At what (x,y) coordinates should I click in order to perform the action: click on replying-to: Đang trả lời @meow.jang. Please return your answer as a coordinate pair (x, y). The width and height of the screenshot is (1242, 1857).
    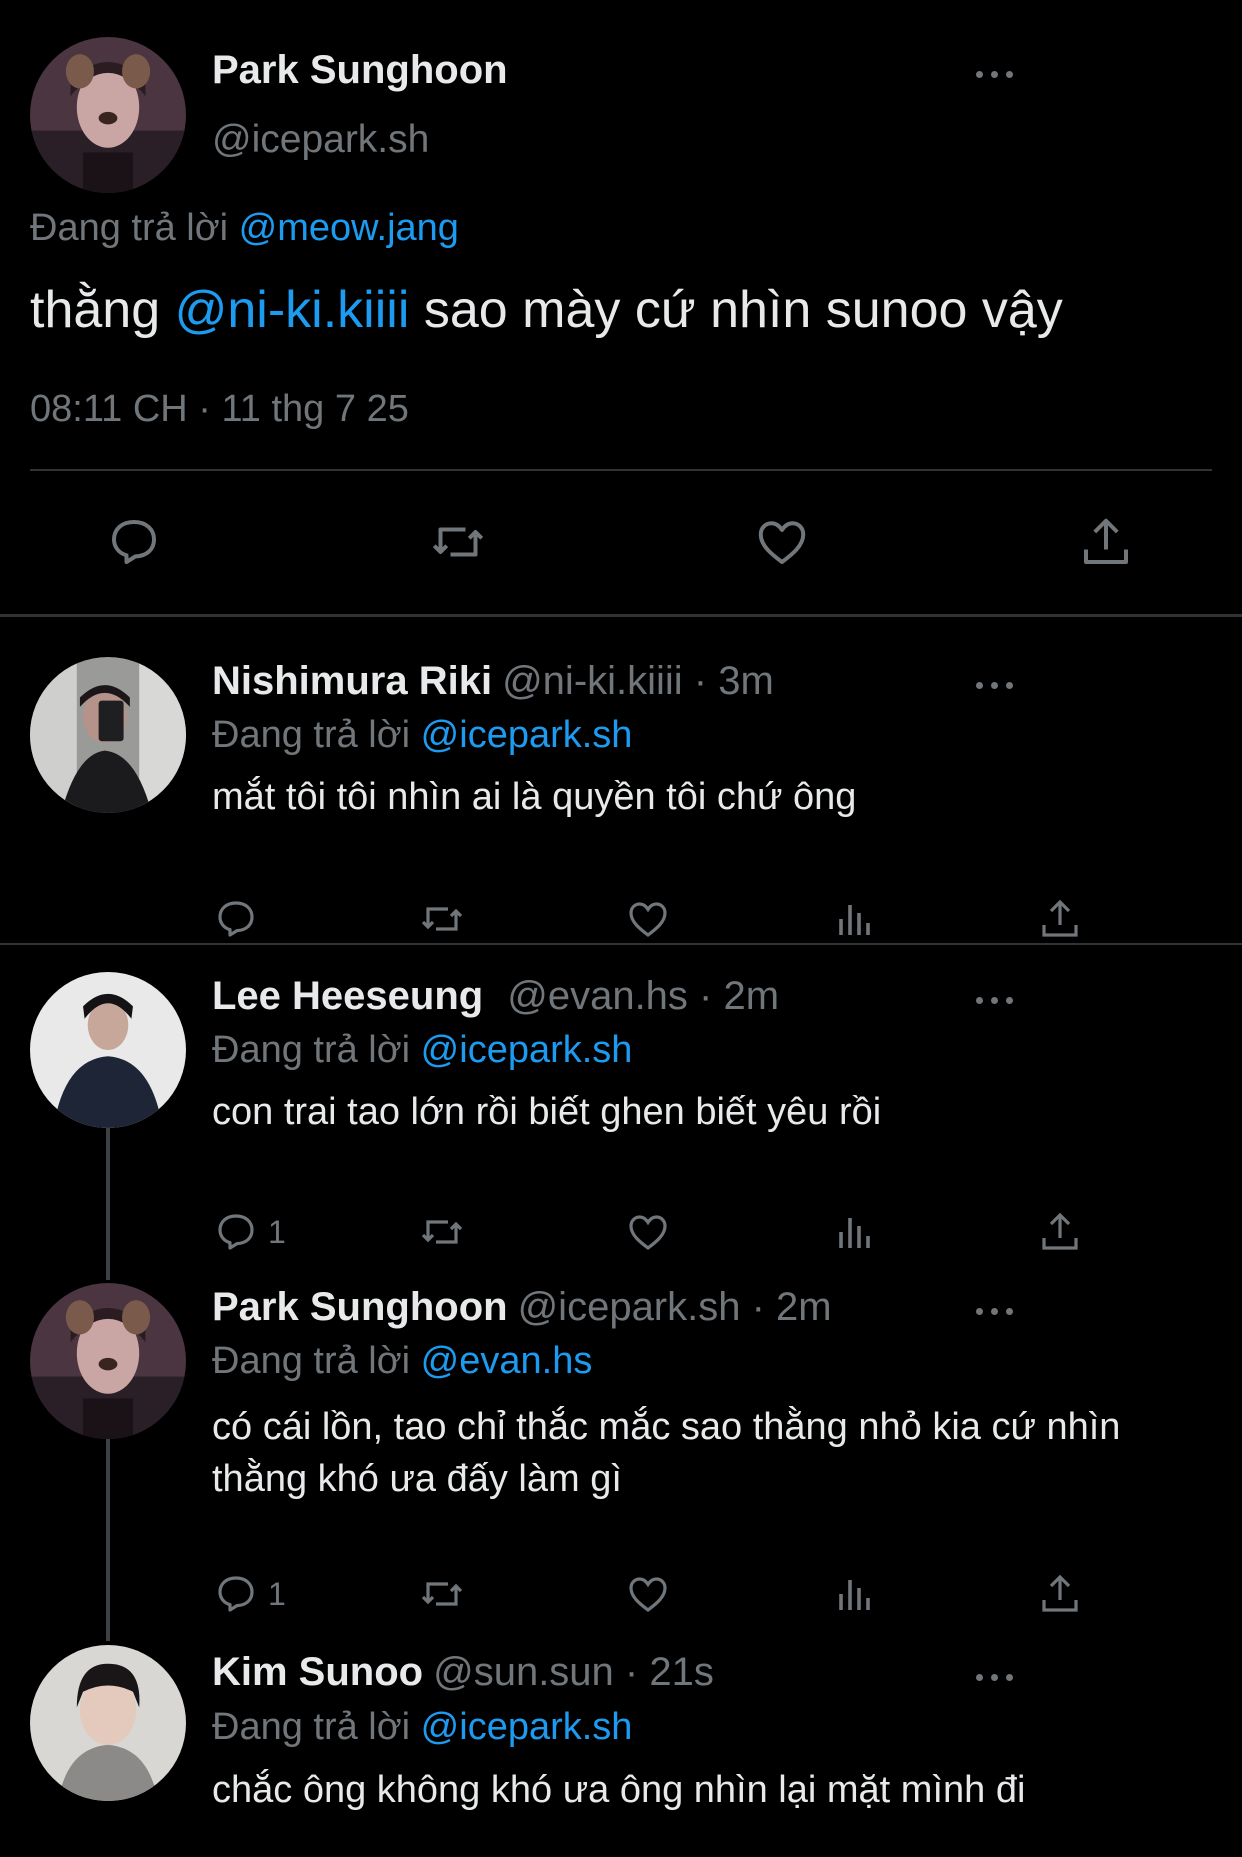
    Looking at the image, I should click on (244, 228).